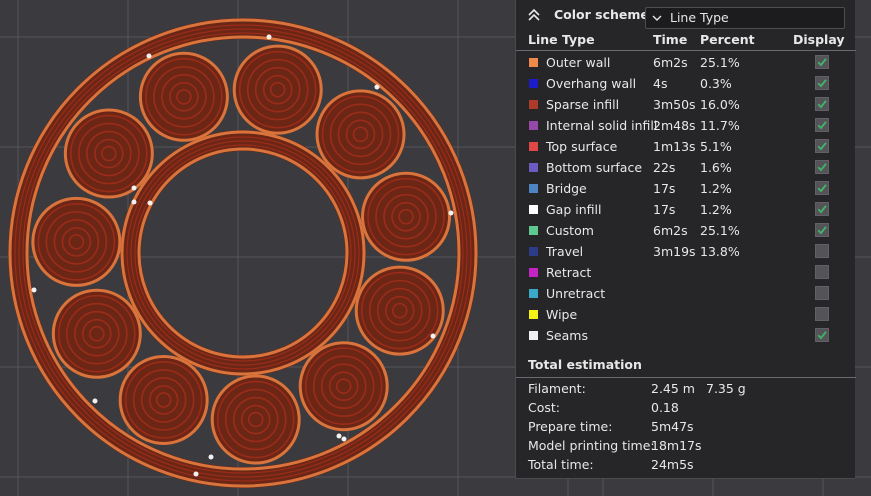  Describe the element at coordinates (565, 251) in the screenshot. I see `line-type-name: Travel` at that location.